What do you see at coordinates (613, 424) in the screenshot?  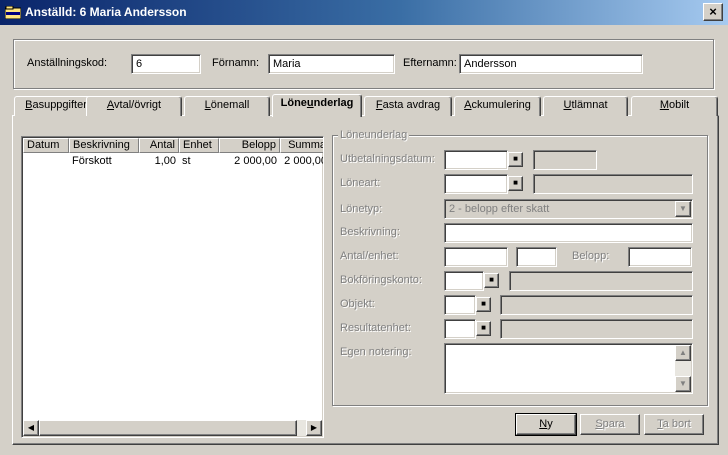 I see `label-text: para` at bounding box center [613, 424].